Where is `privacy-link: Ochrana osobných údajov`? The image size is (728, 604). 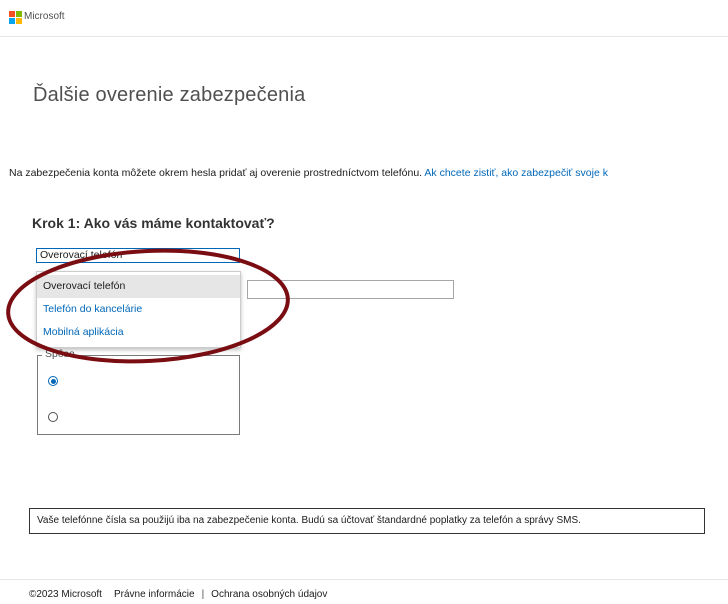 privacy-link: Ochrana osobných údajov is located at coordinates (269, 594).